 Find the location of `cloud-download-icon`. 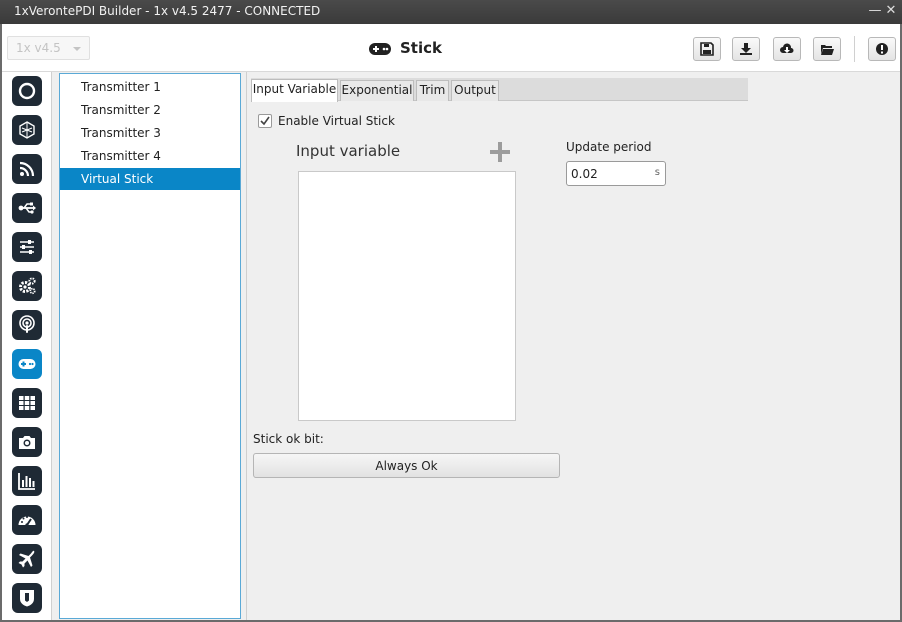

cloud-download-icon is located at coordinates (787, 48).